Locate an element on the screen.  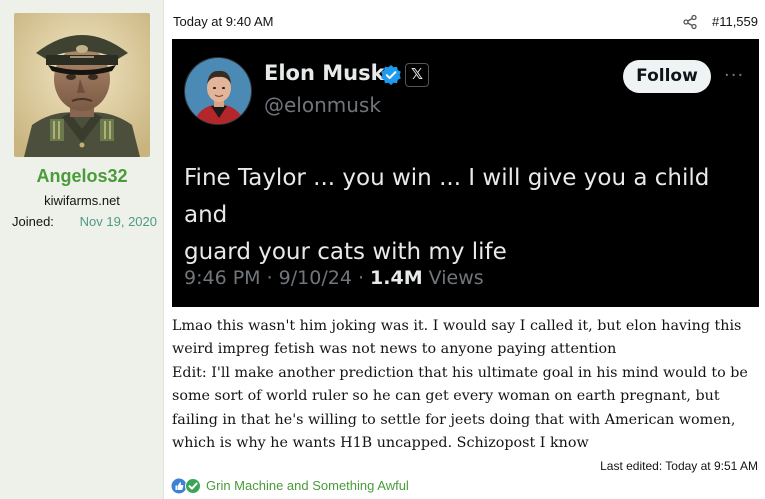
x-logo-icon: 𝕏 is located at coordinates (417, 75).